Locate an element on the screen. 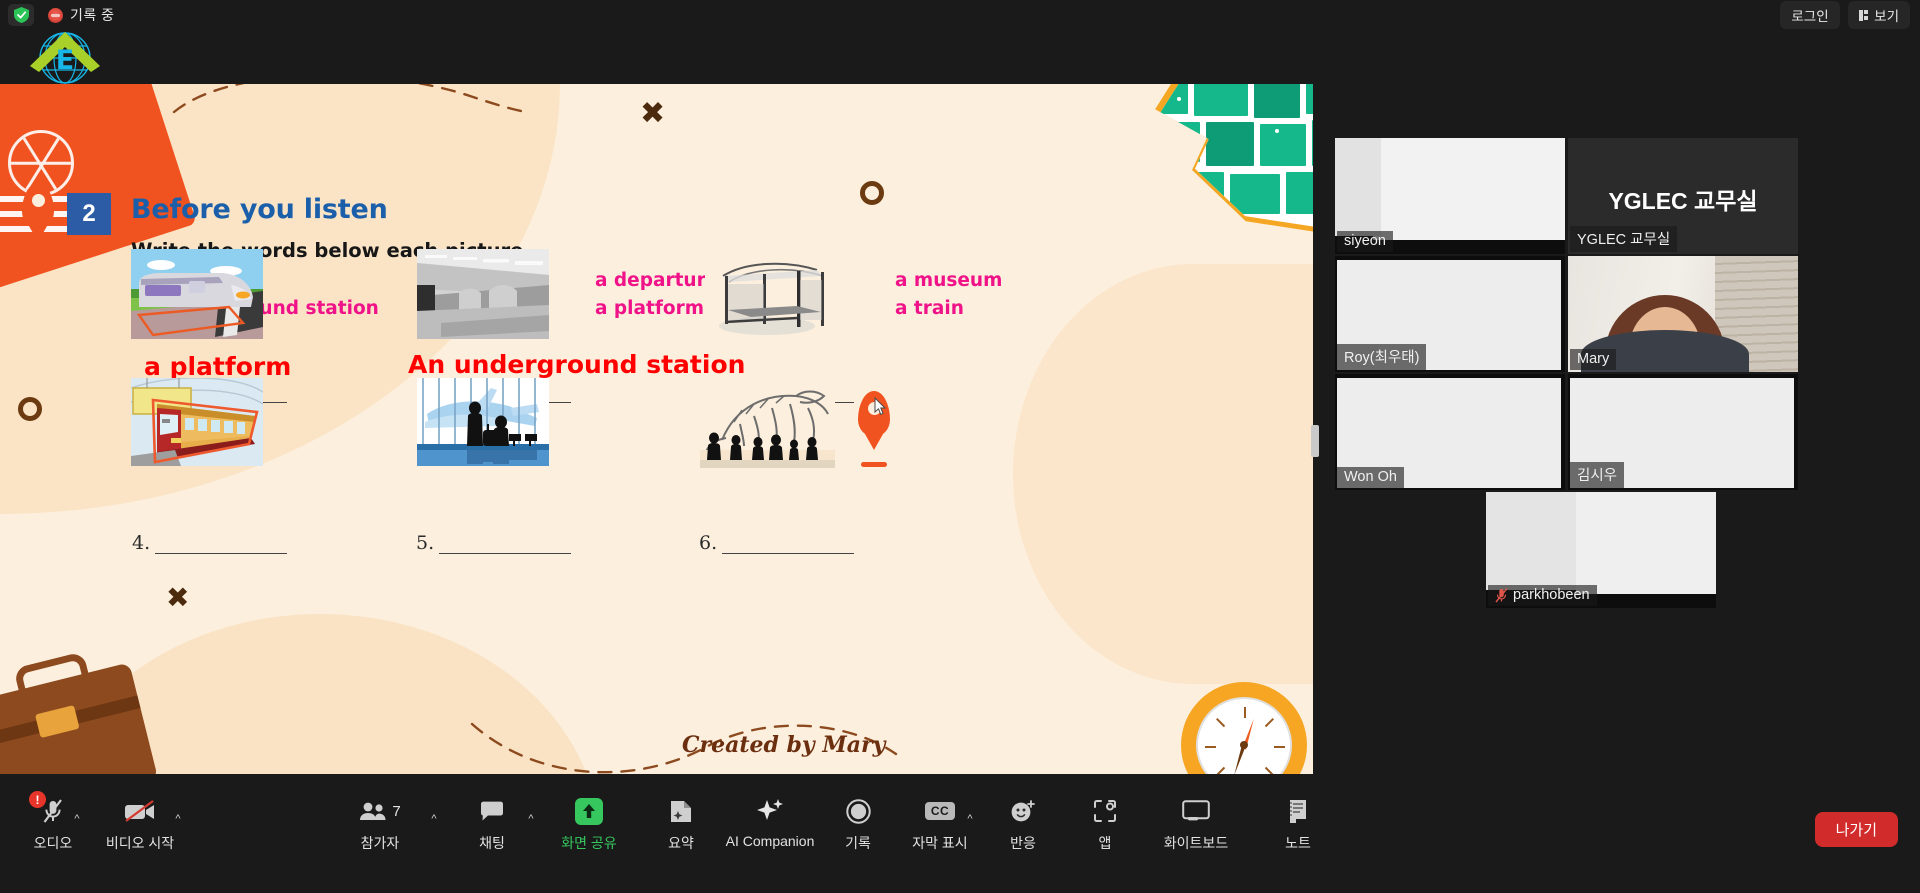 Image resolution: width=1920 pixels, height=893 pixels. share-screen-icon is located at coordinates (589, 811).